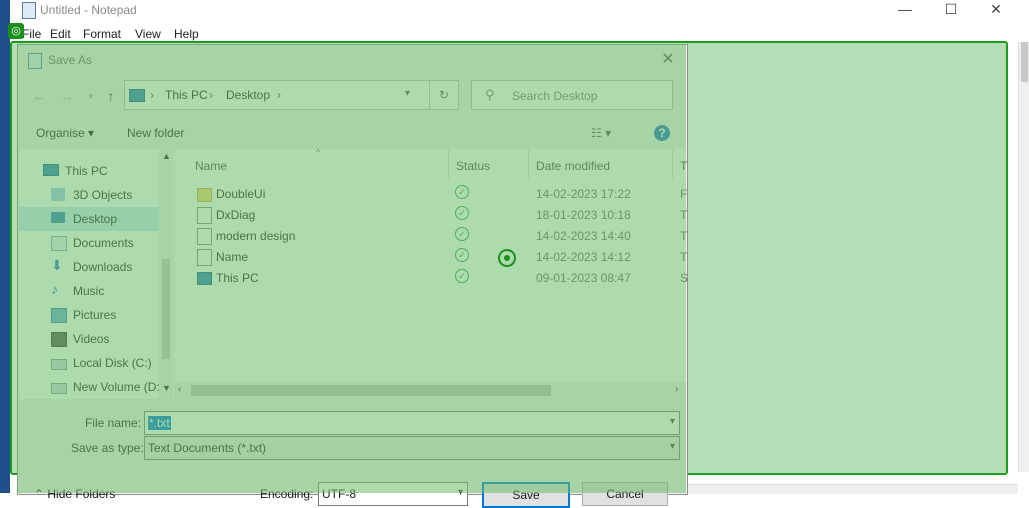  Describe the element at coordinates (57, 265) in the screenshot. I see `download-arrow-icon: ⬇` at that location.